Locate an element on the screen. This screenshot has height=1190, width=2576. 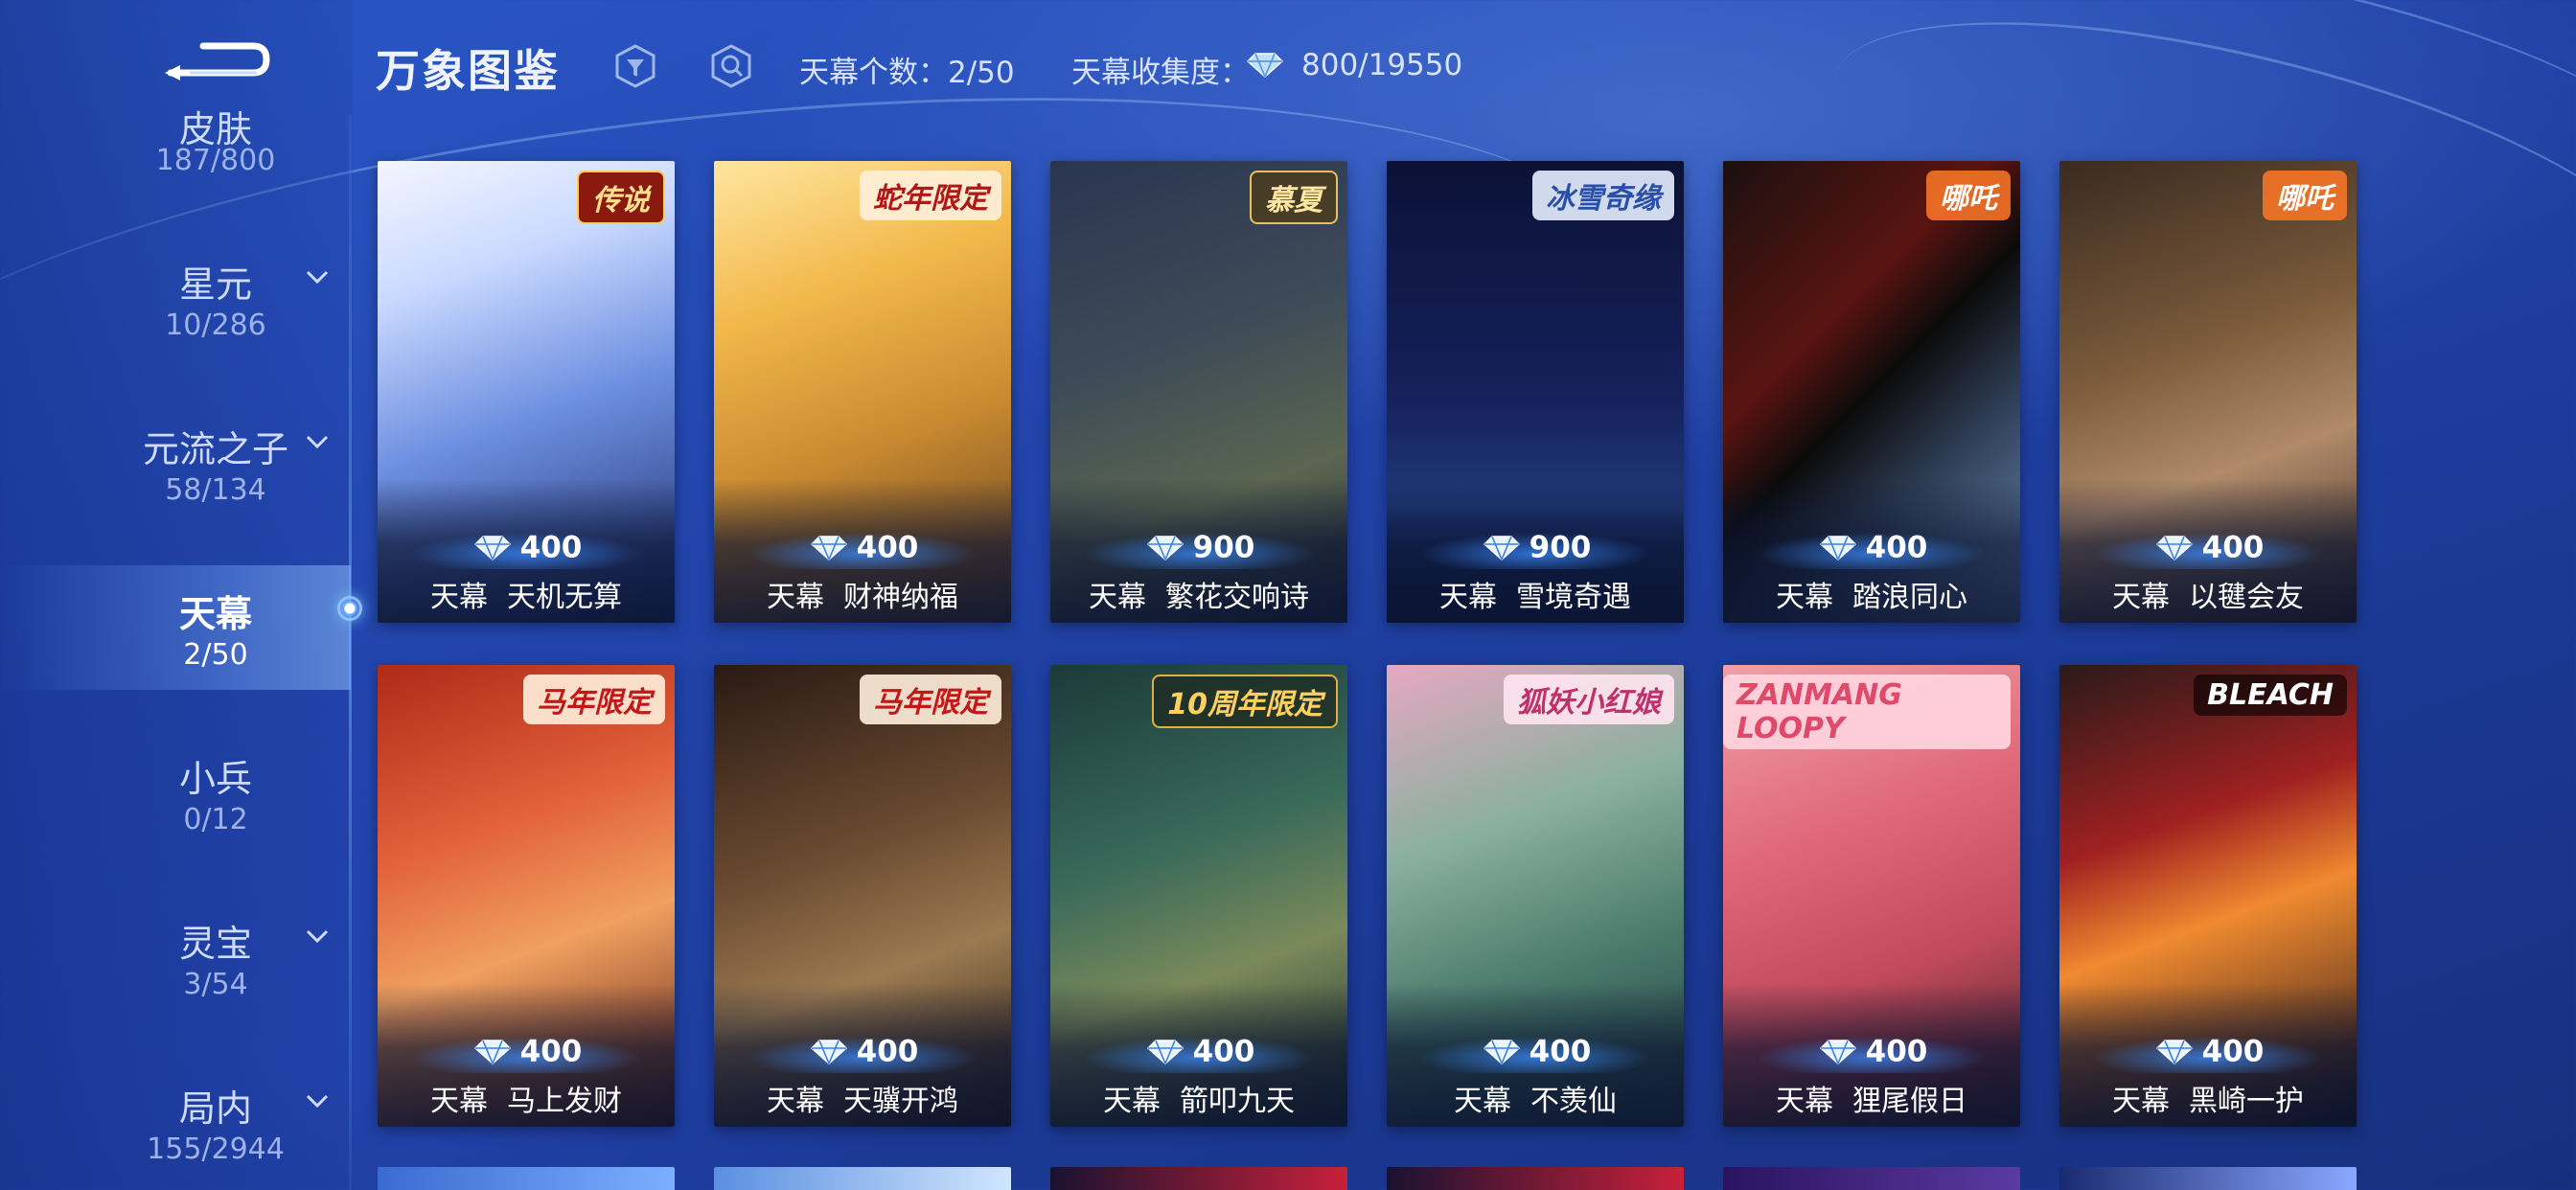
sidebar-item-count: 187/800 is located at coordinates (216, 160).